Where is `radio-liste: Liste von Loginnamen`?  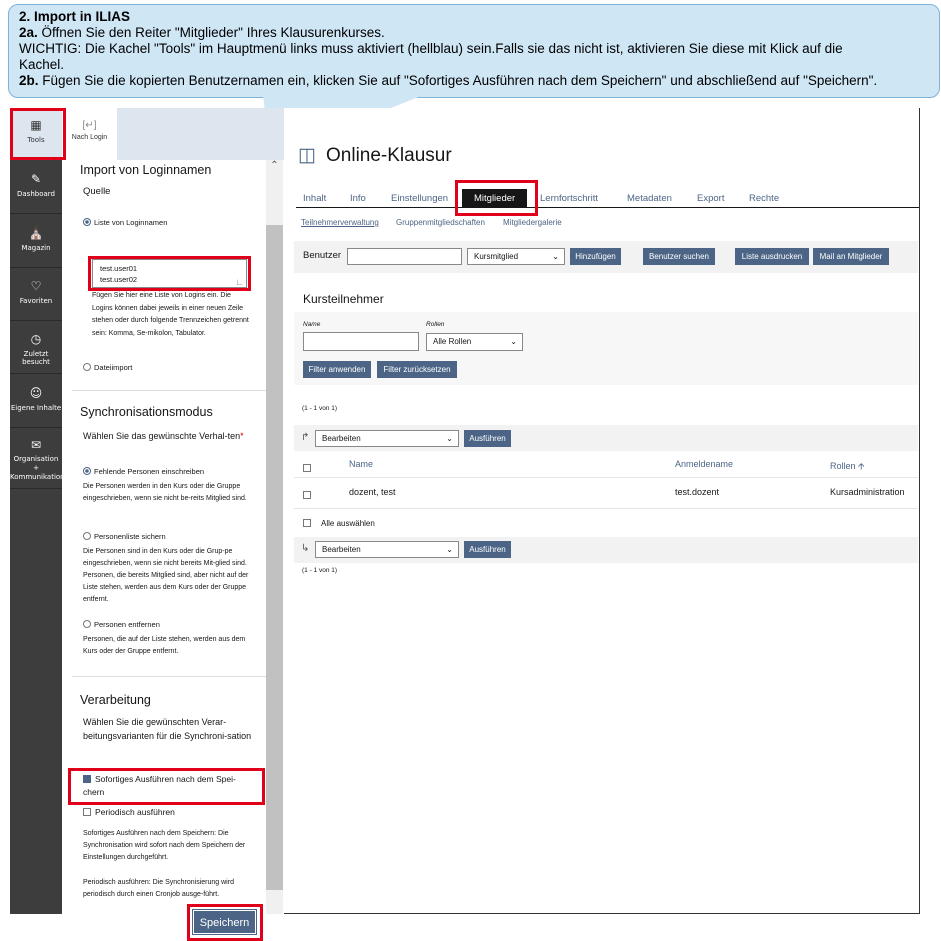 radio-liste: Liste von Loginnamen is located at coordinates (170, 223).